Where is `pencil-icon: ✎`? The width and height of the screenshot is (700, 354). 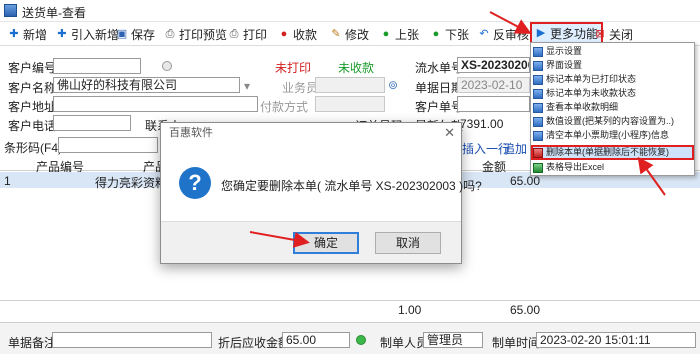
pencil-icon: ✎ is located at coordinates (336, 34).